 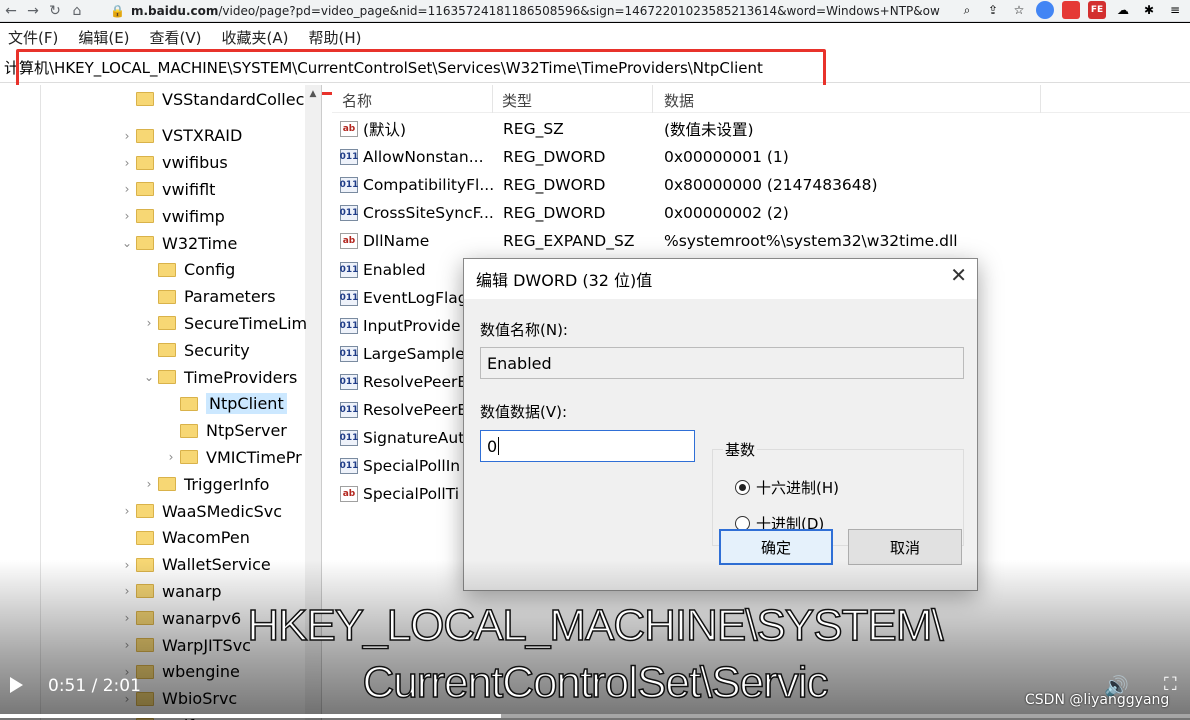 What do you see at coordinates (218, 377) in the screenshot?
I see `tree-node: ⌄ TimeProviders` at bounding box center [218, 377].